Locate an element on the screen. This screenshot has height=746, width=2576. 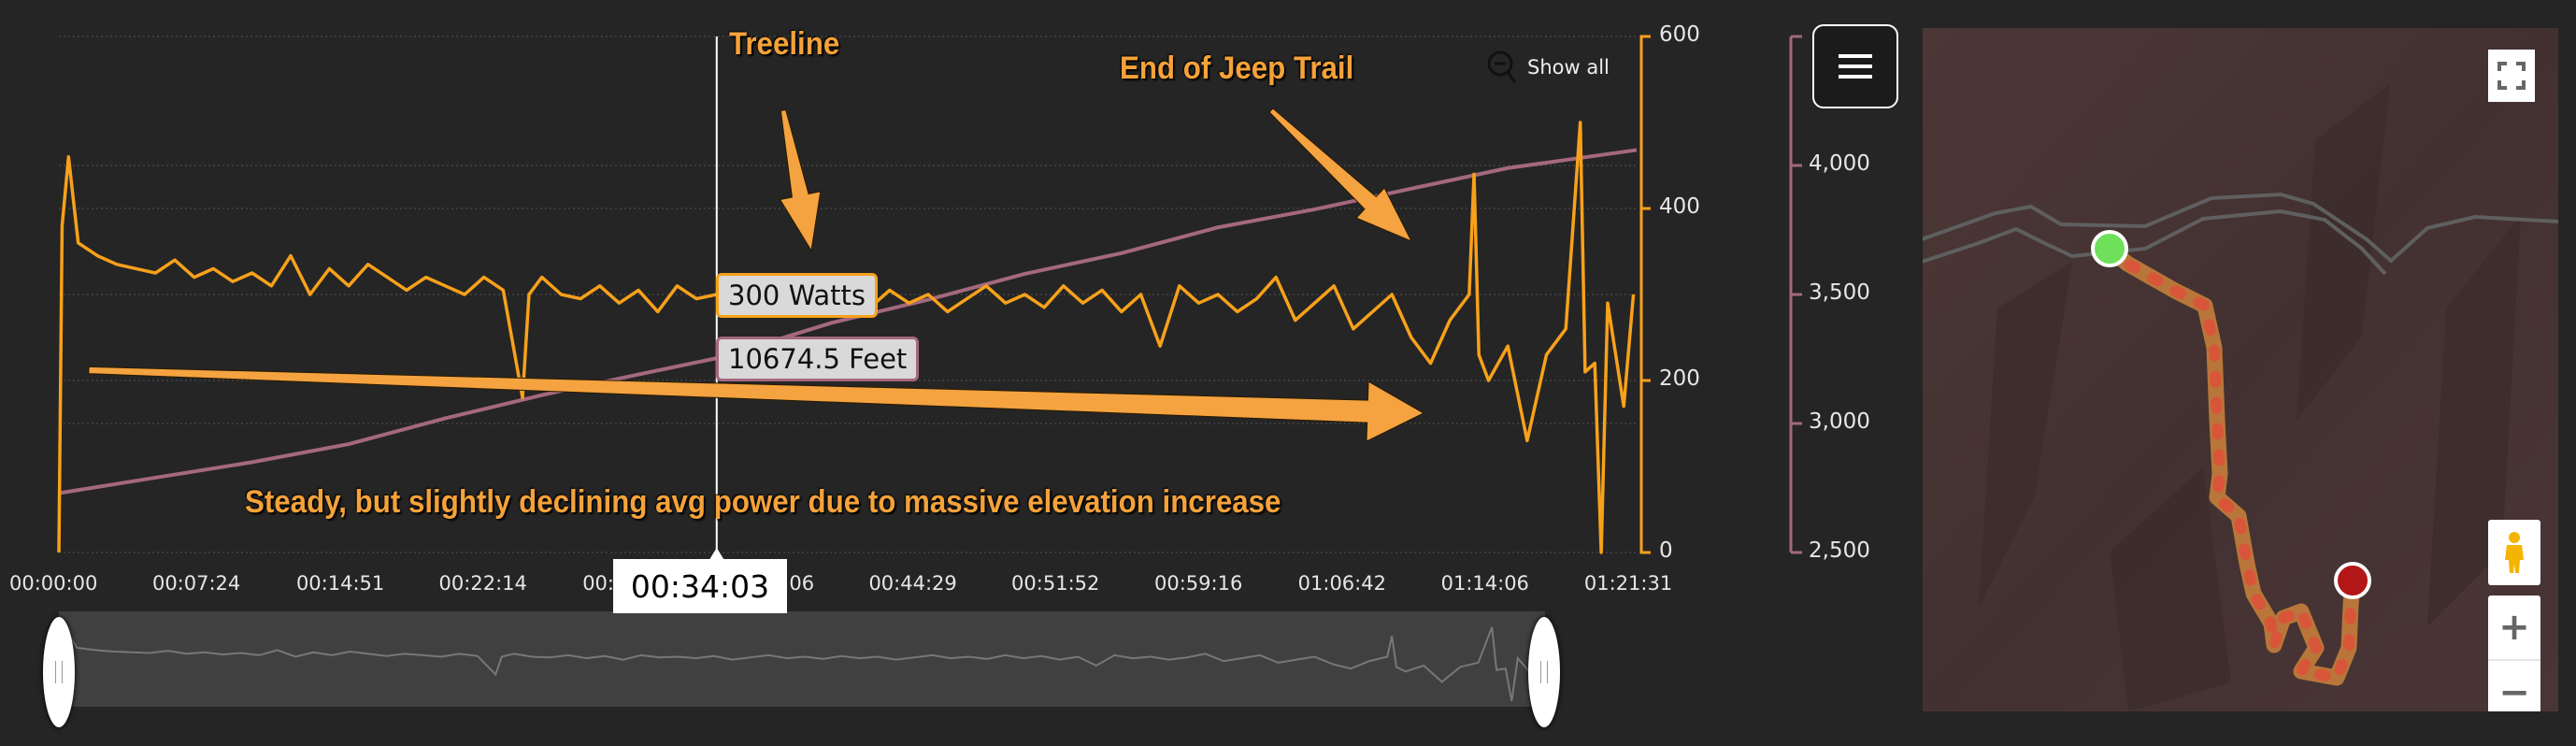
show-all-label: Show all is located at coordinates (1568, 68).